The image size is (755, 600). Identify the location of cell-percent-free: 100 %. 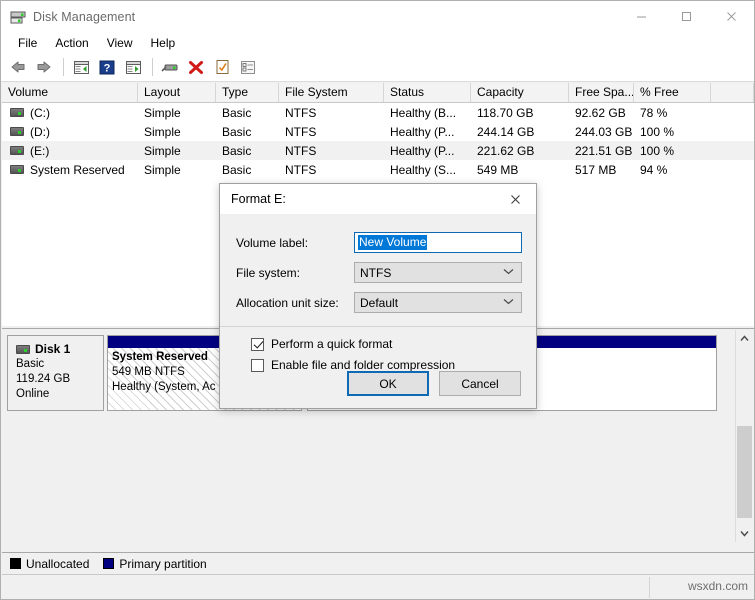
(657, 131).